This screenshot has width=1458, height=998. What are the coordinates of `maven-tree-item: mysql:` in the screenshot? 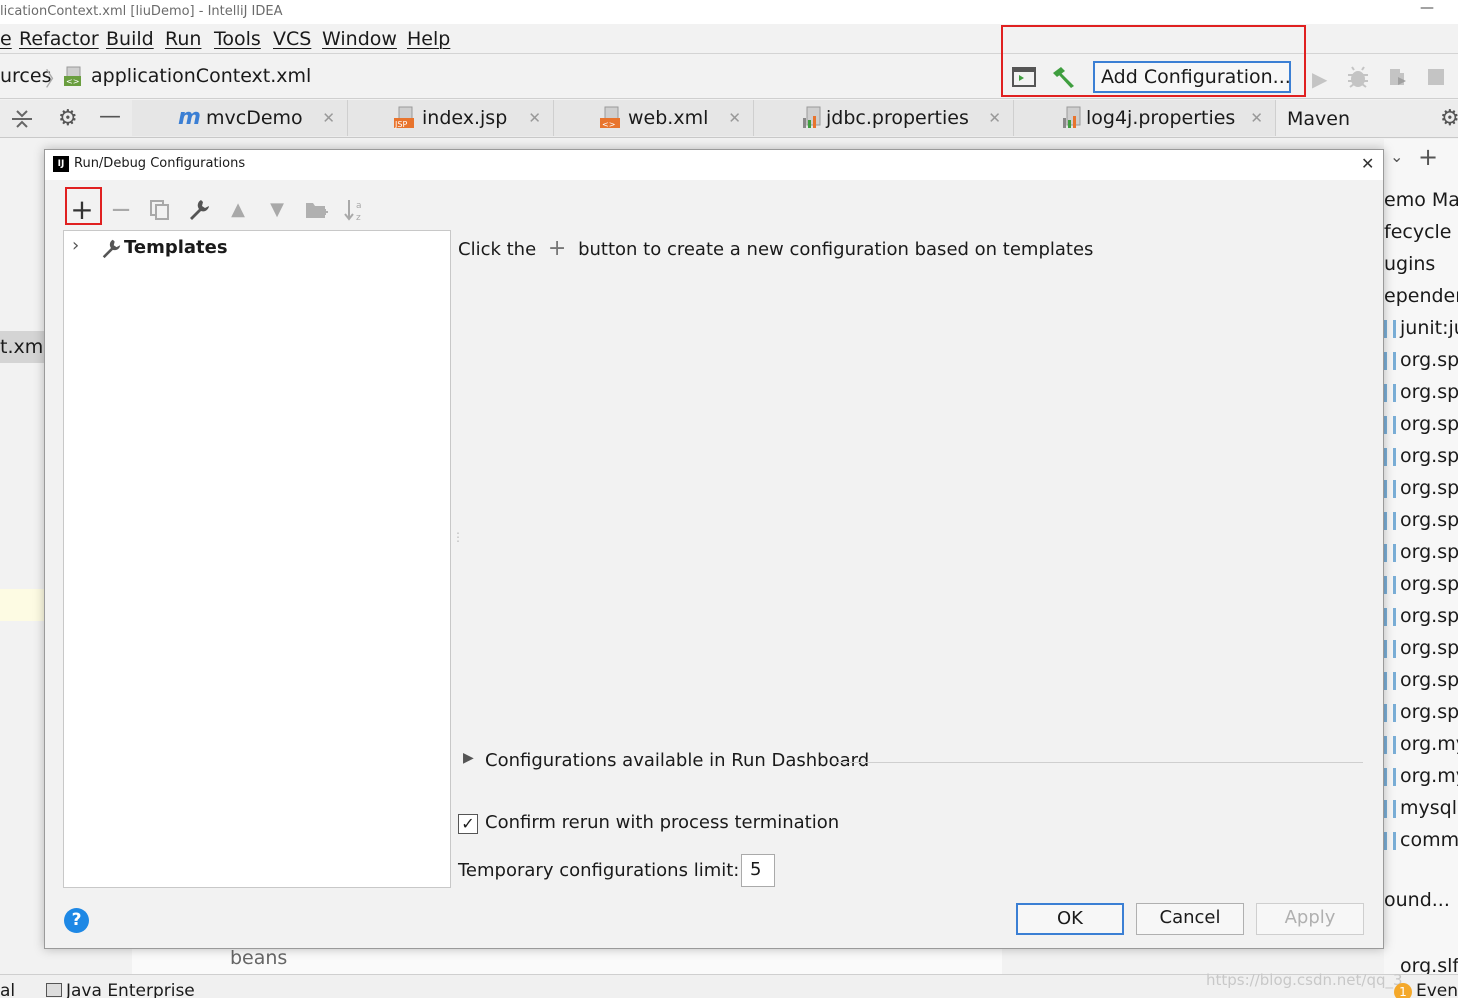 It's located at (1421, 808).